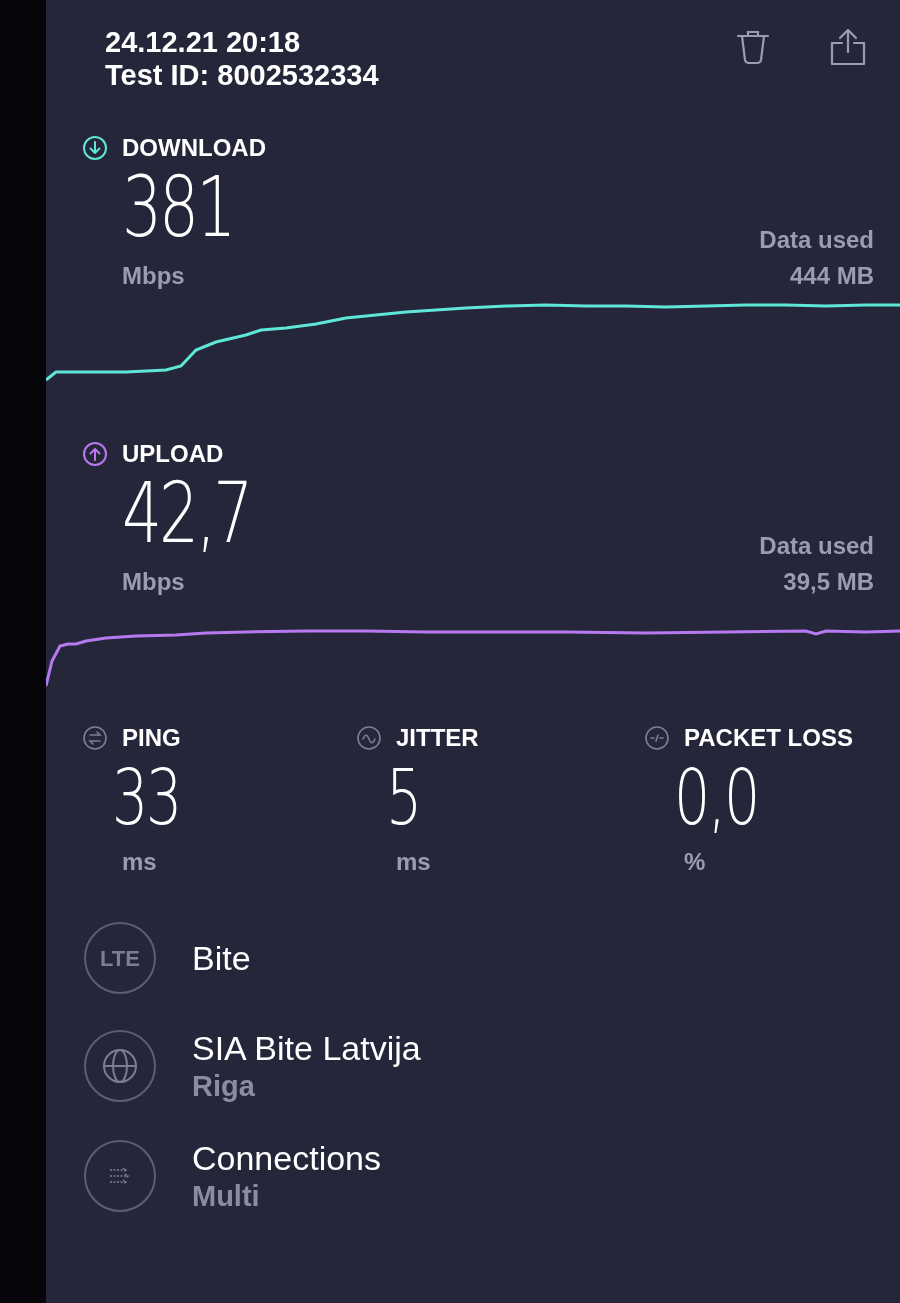 The image size is (900, 1303). I want to click on test-id: Test ID: 8002532334, so click(242, 75).